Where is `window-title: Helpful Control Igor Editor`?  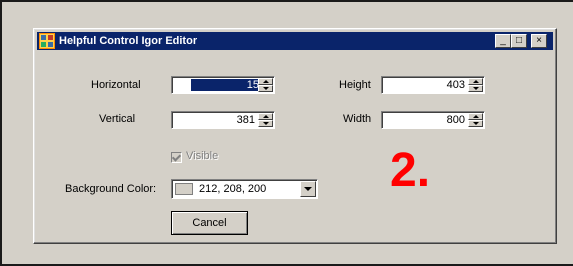 window-title: Helpful Control Igor Editor is located at coordinates (128, 41).